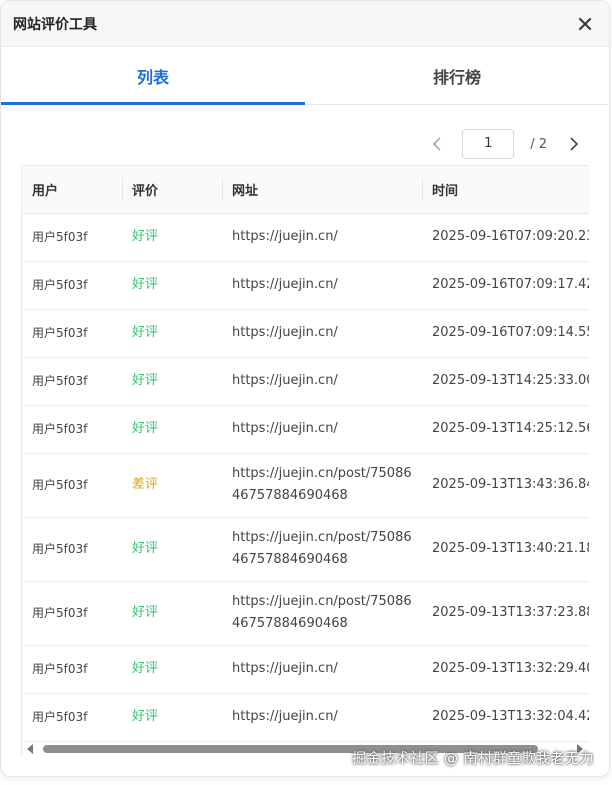  Describe the element at coordinates (30, 749) in the screenshot. I see `scroll-left-arrow-icon` at that location.